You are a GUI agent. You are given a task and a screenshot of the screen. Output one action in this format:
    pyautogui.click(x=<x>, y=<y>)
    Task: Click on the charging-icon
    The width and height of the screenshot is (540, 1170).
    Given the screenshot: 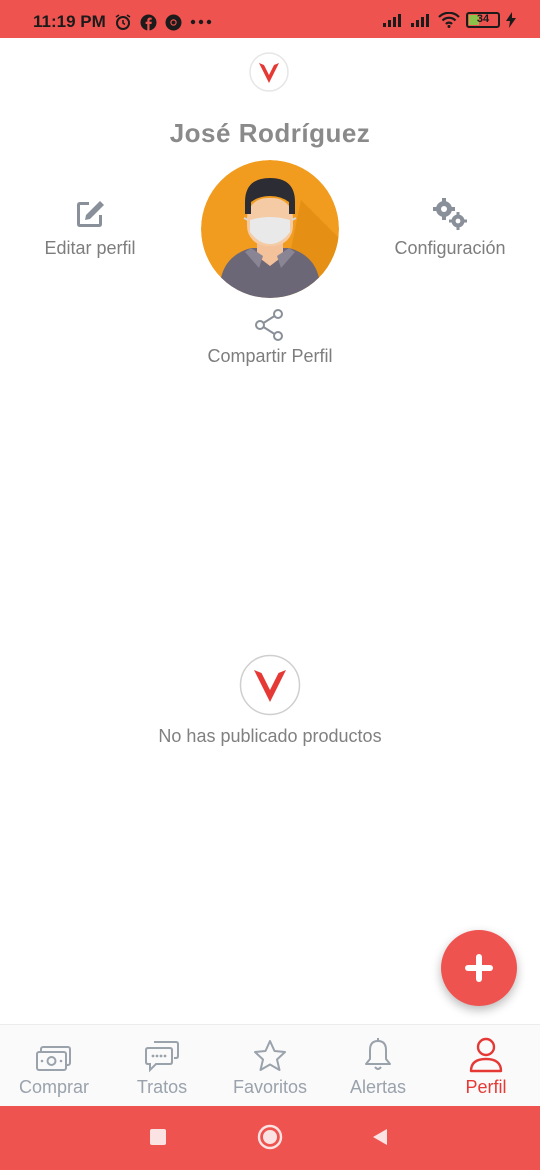 What is the action you would take?
    pyautogui.click(x=511, y=20)
    